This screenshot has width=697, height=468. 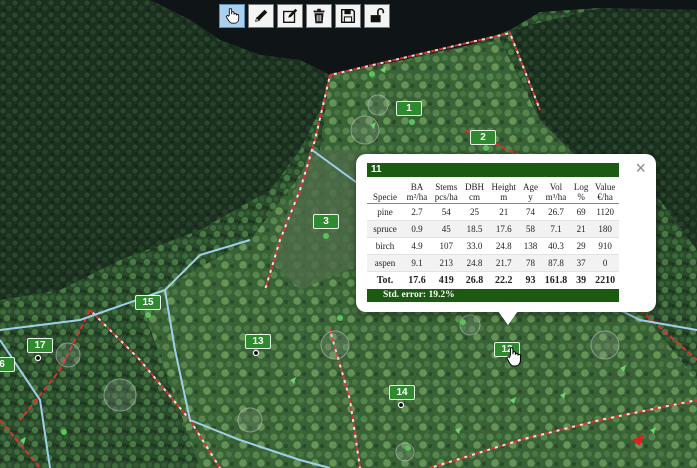 I want to click on edit-tool-button, so click(x=261, y=16).